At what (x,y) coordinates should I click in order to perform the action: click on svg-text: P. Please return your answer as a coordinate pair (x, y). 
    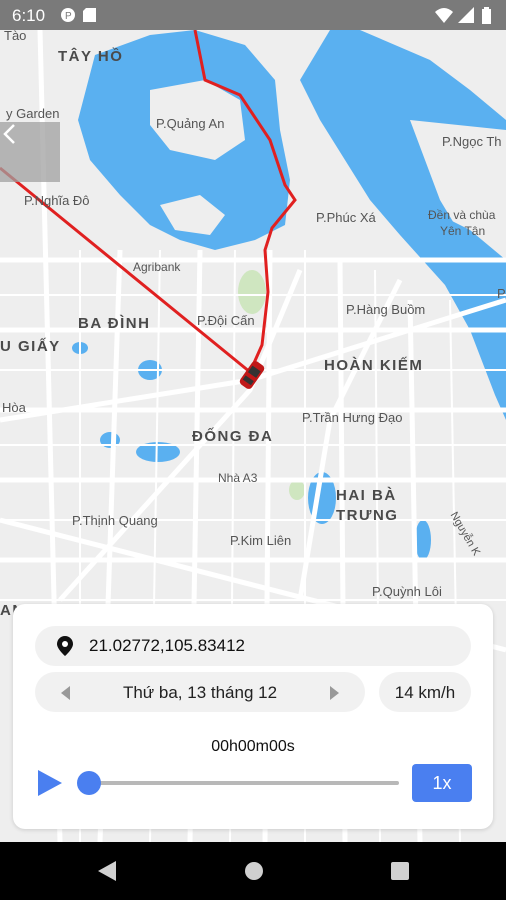
    Looking at the image, I should click on (68, 16).